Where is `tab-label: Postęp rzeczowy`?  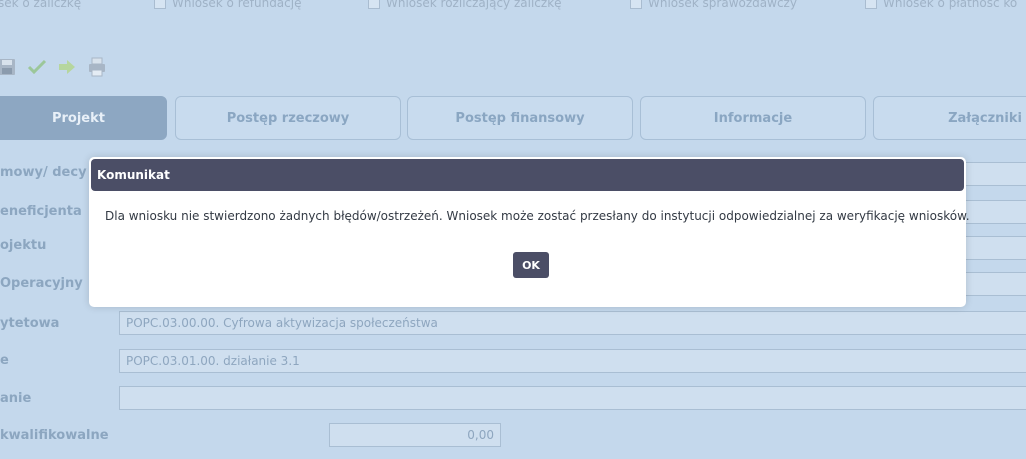
tab-label: Postęp rzeczowy is located at coordinates (288, 118).